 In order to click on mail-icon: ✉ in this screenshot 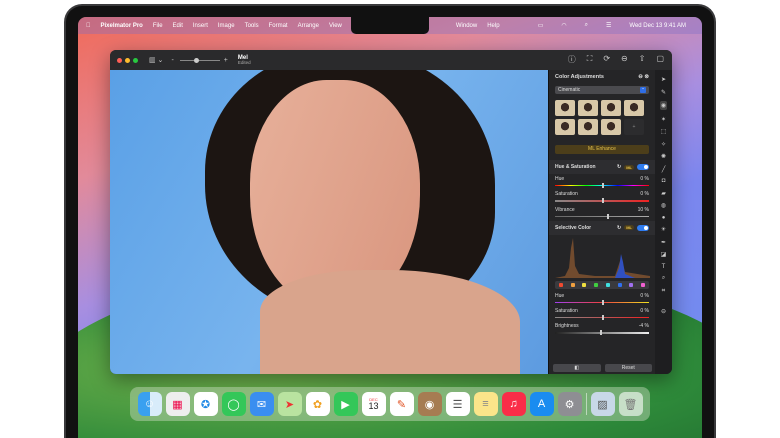, I will do `click(261, 404)`.